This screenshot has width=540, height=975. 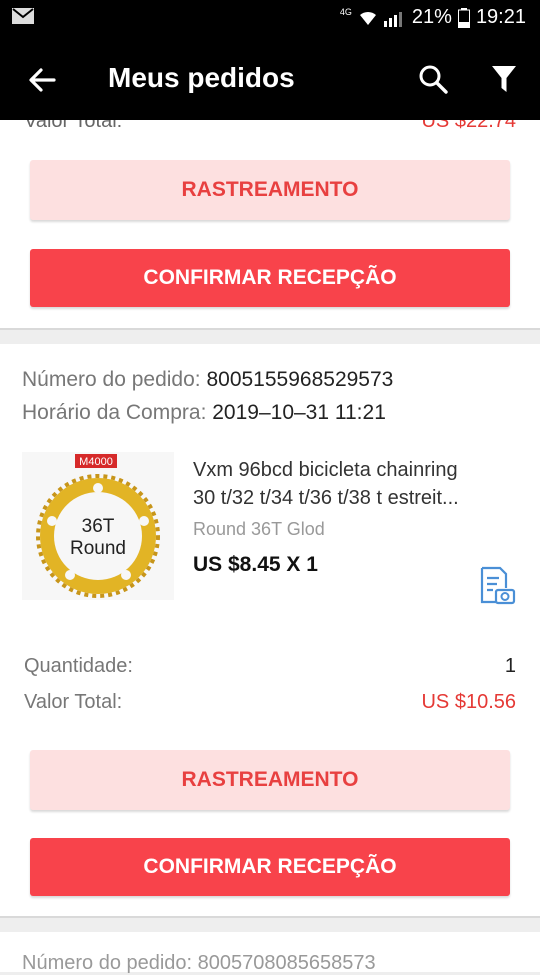 I want to click on next-order-number: Número do pedido: 8005708085658573, so click(x=199, y=963).